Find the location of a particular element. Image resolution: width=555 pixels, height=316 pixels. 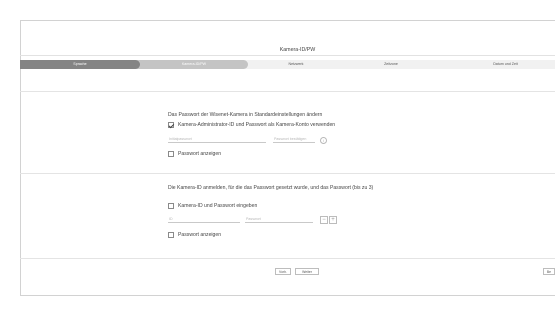

section-divider-top is located at coordinates (287, 91).